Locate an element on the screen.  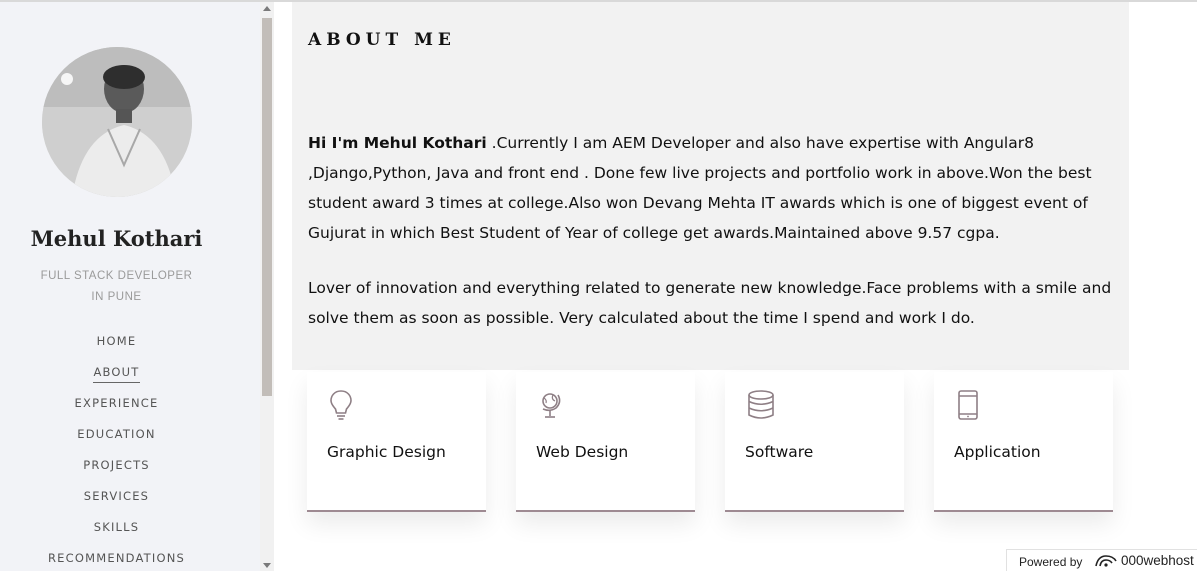
phone-icon is located at coordinates (968, 405).